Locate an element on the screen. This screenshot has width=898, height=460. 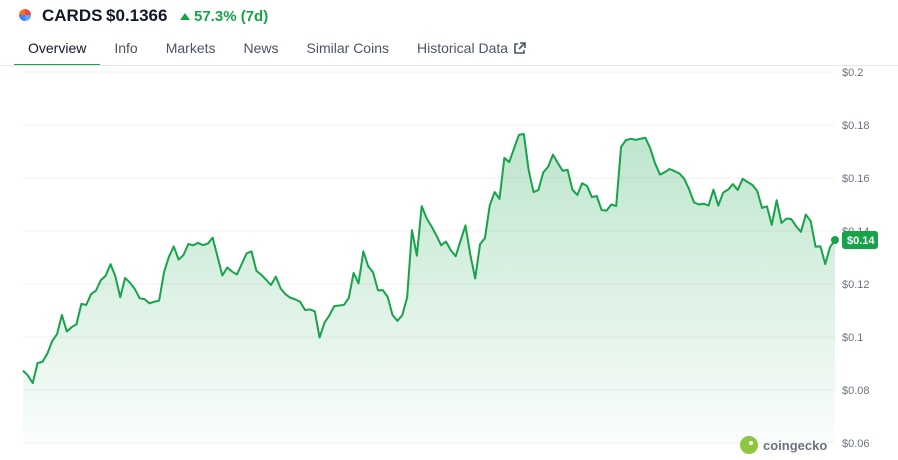
tab-overview: Overview is located at coordinates (57, 51).